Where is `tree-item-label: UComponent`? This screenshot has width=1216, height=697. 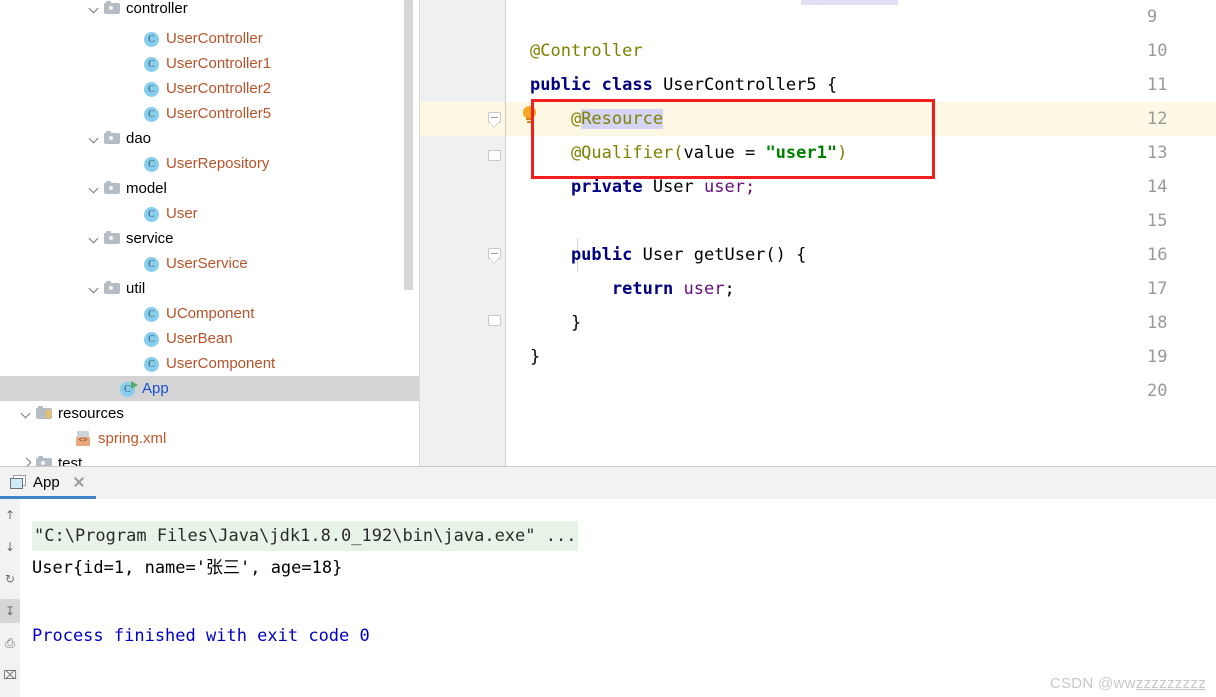
tree-item-label: UComponent is located at coordinates (210, 313).